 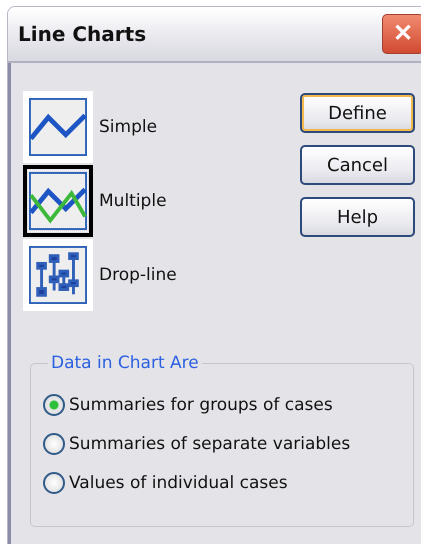 I want to click on drop-line-chart-icon, so click(x=58, y=275).